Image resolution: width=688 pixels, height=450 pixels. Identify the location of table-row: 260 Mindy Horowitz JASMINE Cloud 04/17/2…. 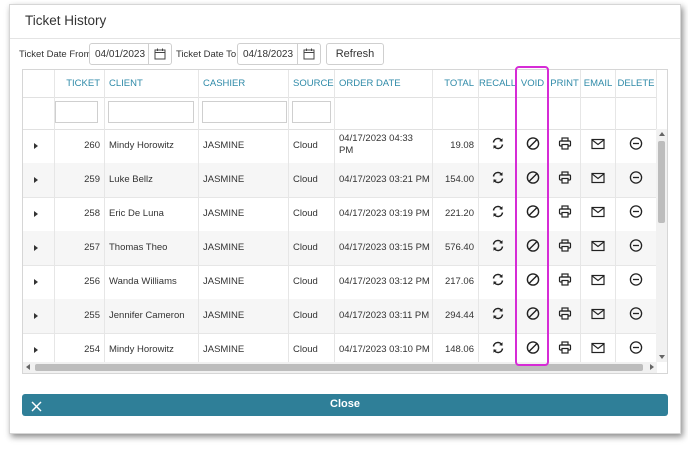
(340, 146).